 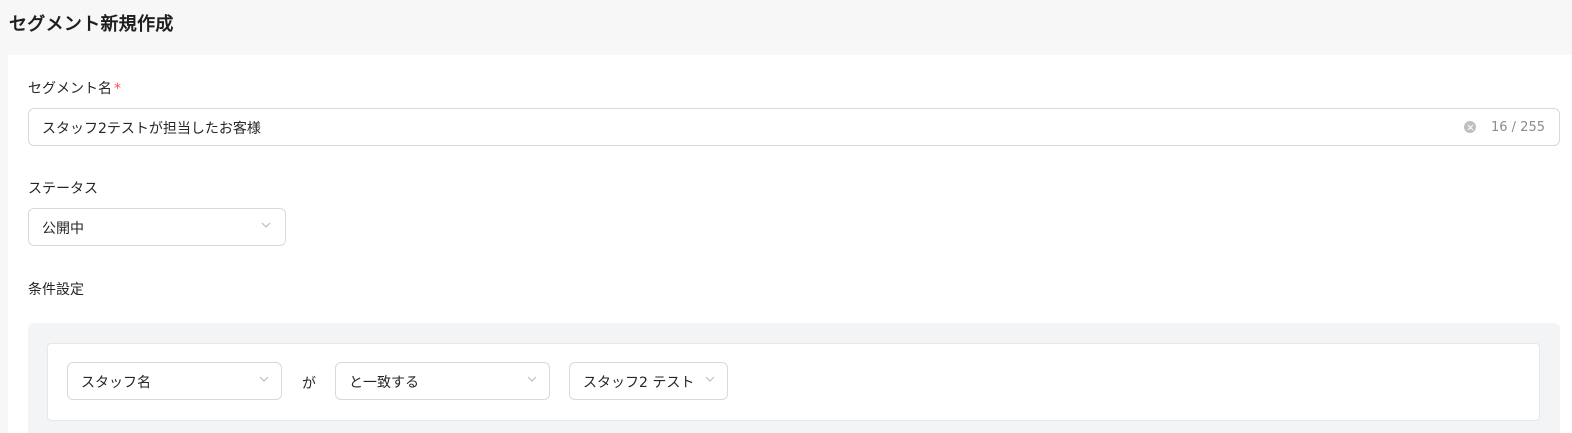 I want to click on condition-operator-select: と一致する, so click(x=442, y=381).